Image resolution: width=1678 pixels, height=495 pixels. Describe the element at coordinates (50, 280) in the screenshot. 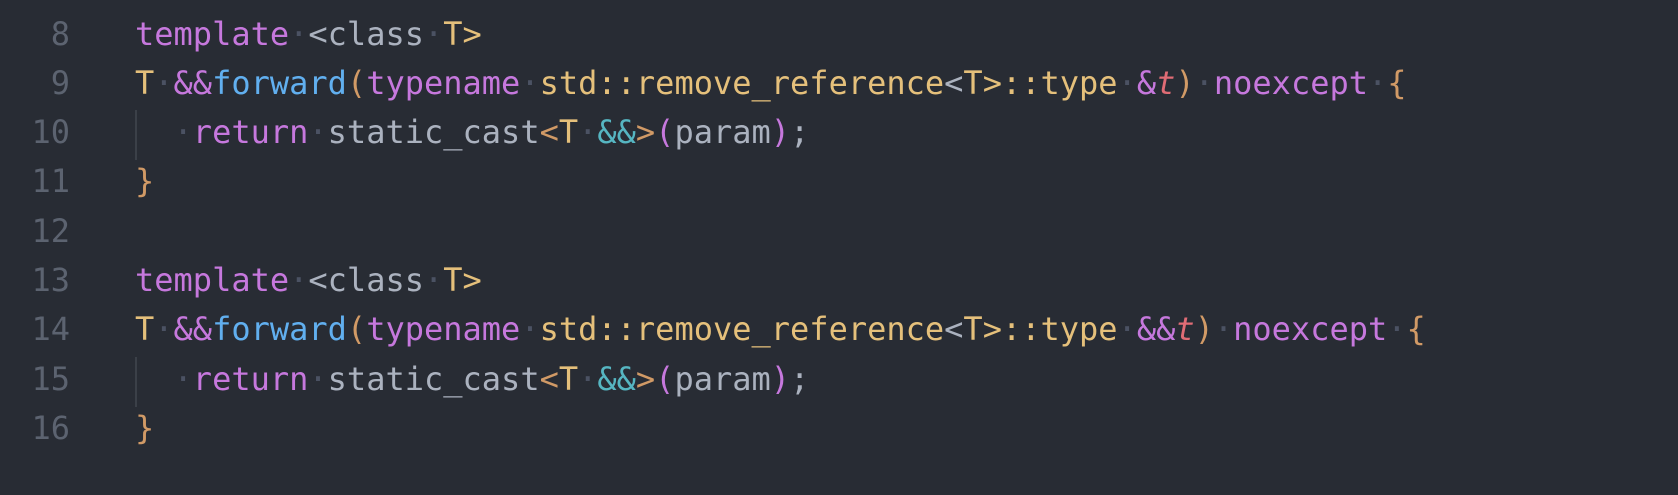

I see `line-number: 13` at that location.